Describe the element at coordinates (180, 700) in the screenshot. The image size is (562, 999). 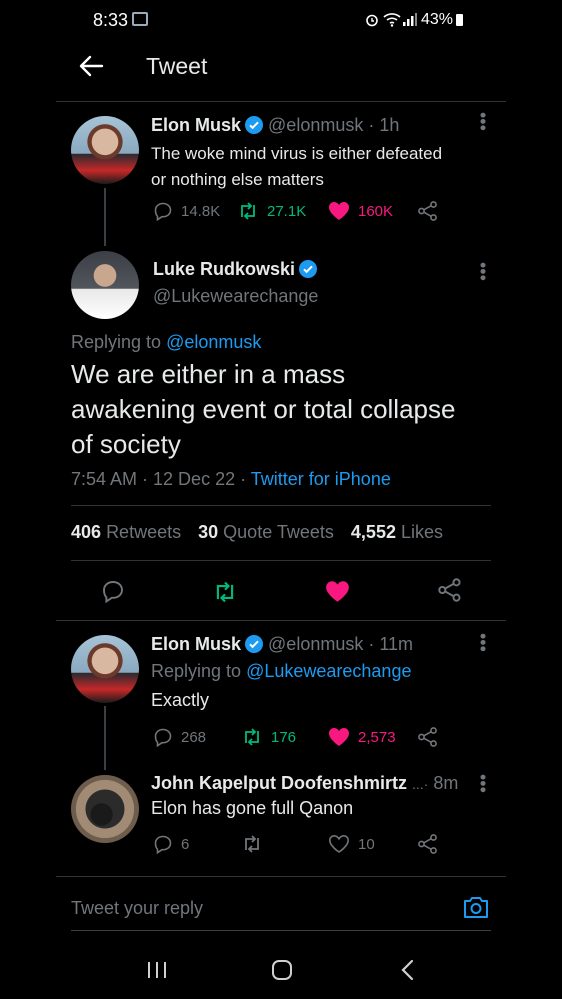
I see `tweet-text: Exactly` at that location.